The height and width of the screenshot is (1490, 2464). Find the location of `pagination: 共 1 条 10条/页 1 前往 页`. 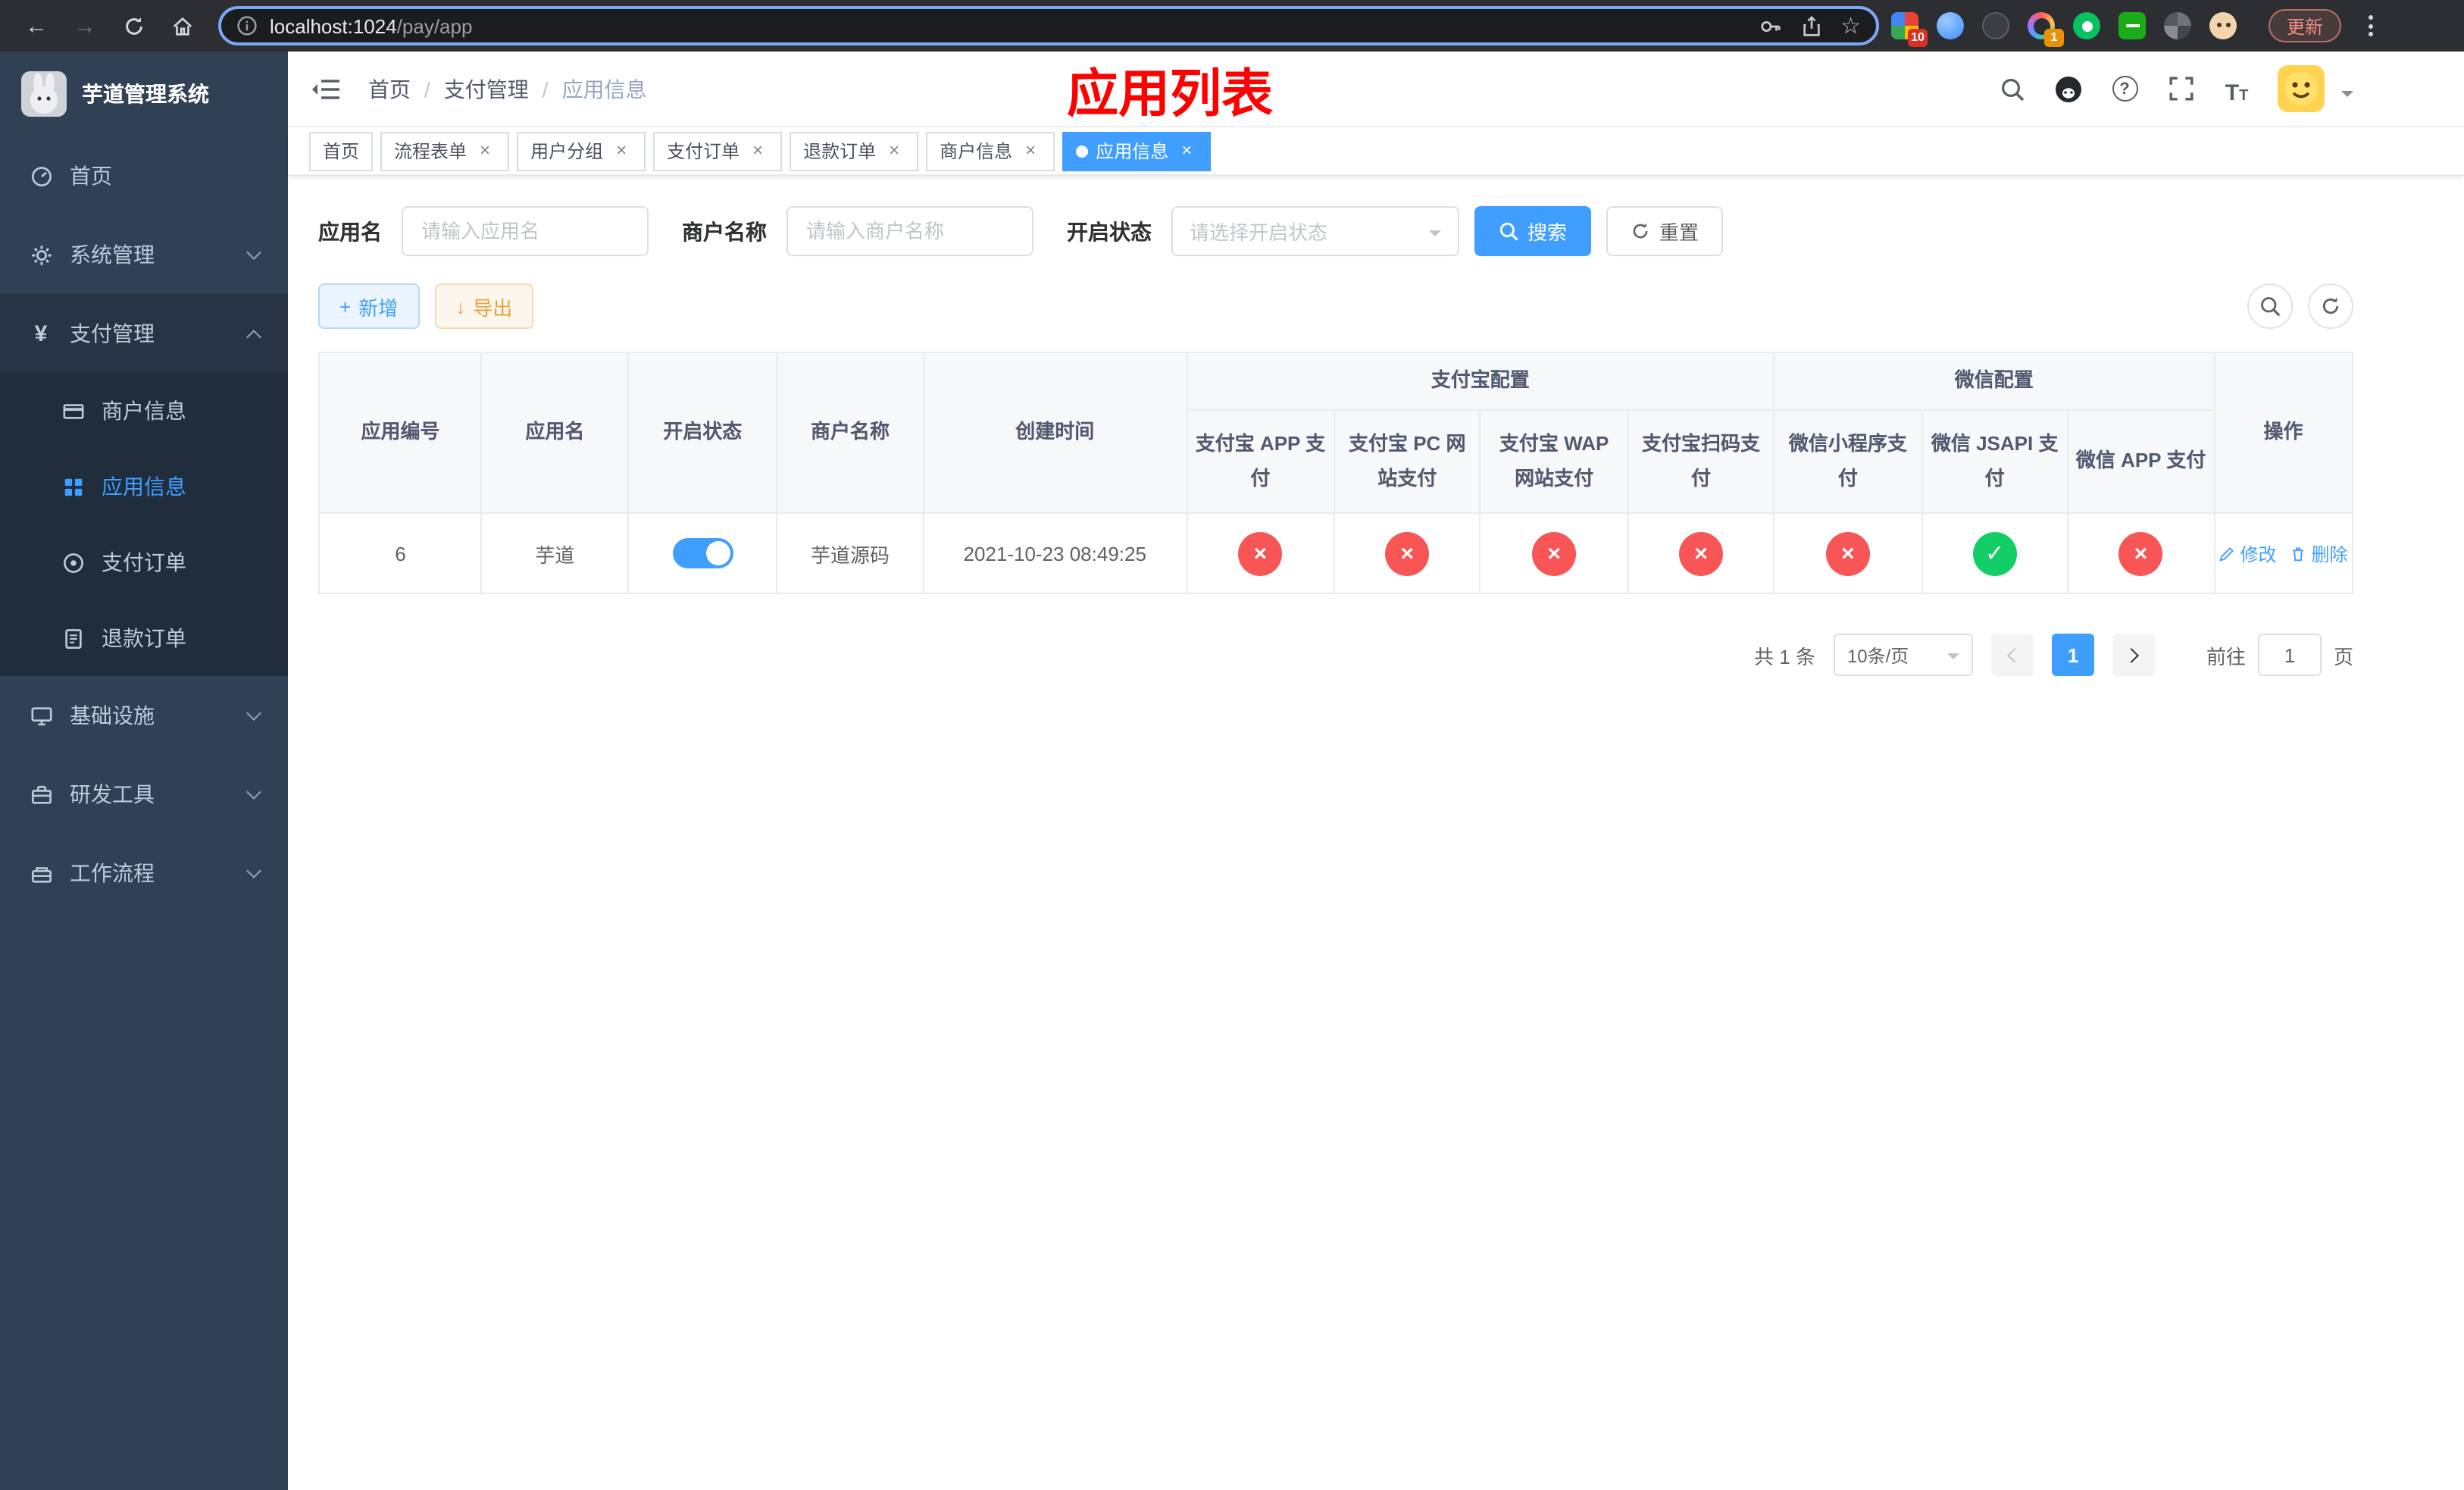

pagination: 共 1 条 10条/页 1 前往 页 is located at coordinates (1335, 655).